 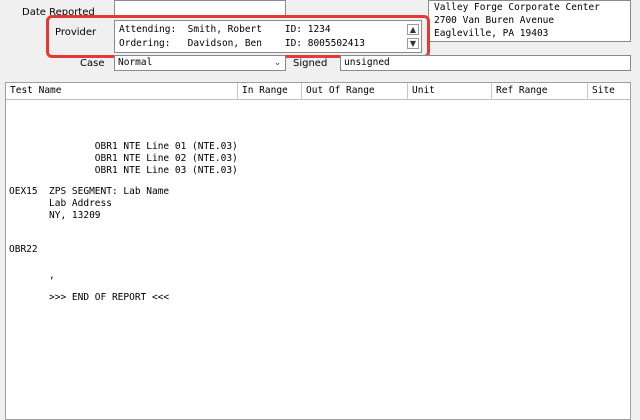 What do you see at coordinates (135, 62) in the screenshot?
I see `case-value: Normal` at bounding box center [135, 62].